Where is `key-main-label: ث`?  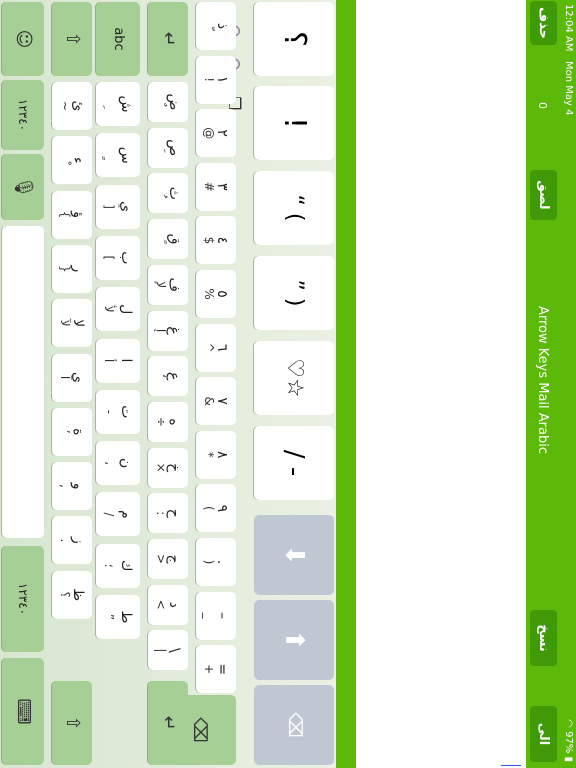 key-main-label: ث is located at coordinates (174, 193).